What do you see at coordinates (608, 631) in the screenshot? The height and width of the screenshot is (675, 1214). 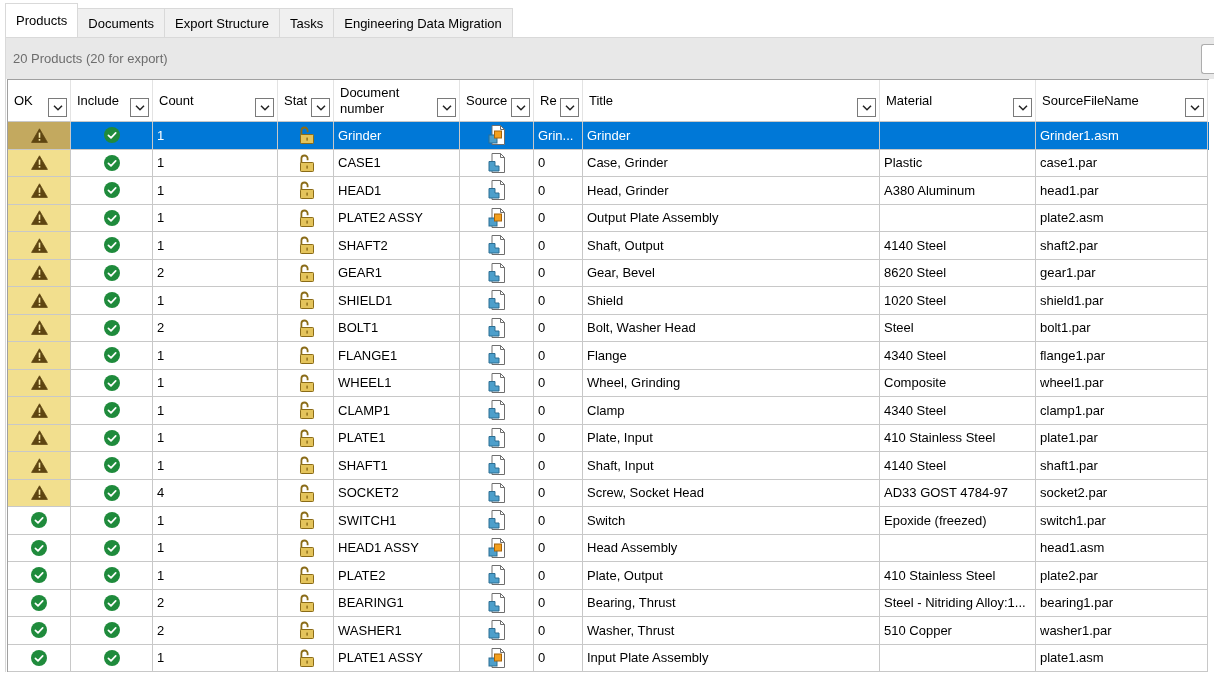 I see `table-row: 2 WASHER1 0 Washer, Thrust 510 Copper washer1.par` at bounding box center [608, 631].